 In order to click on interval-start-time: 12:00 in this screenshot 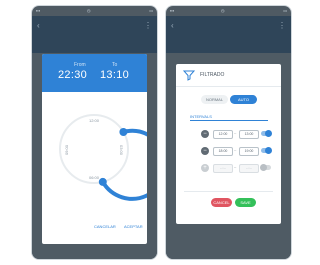, I will do `click(223, 134)`.